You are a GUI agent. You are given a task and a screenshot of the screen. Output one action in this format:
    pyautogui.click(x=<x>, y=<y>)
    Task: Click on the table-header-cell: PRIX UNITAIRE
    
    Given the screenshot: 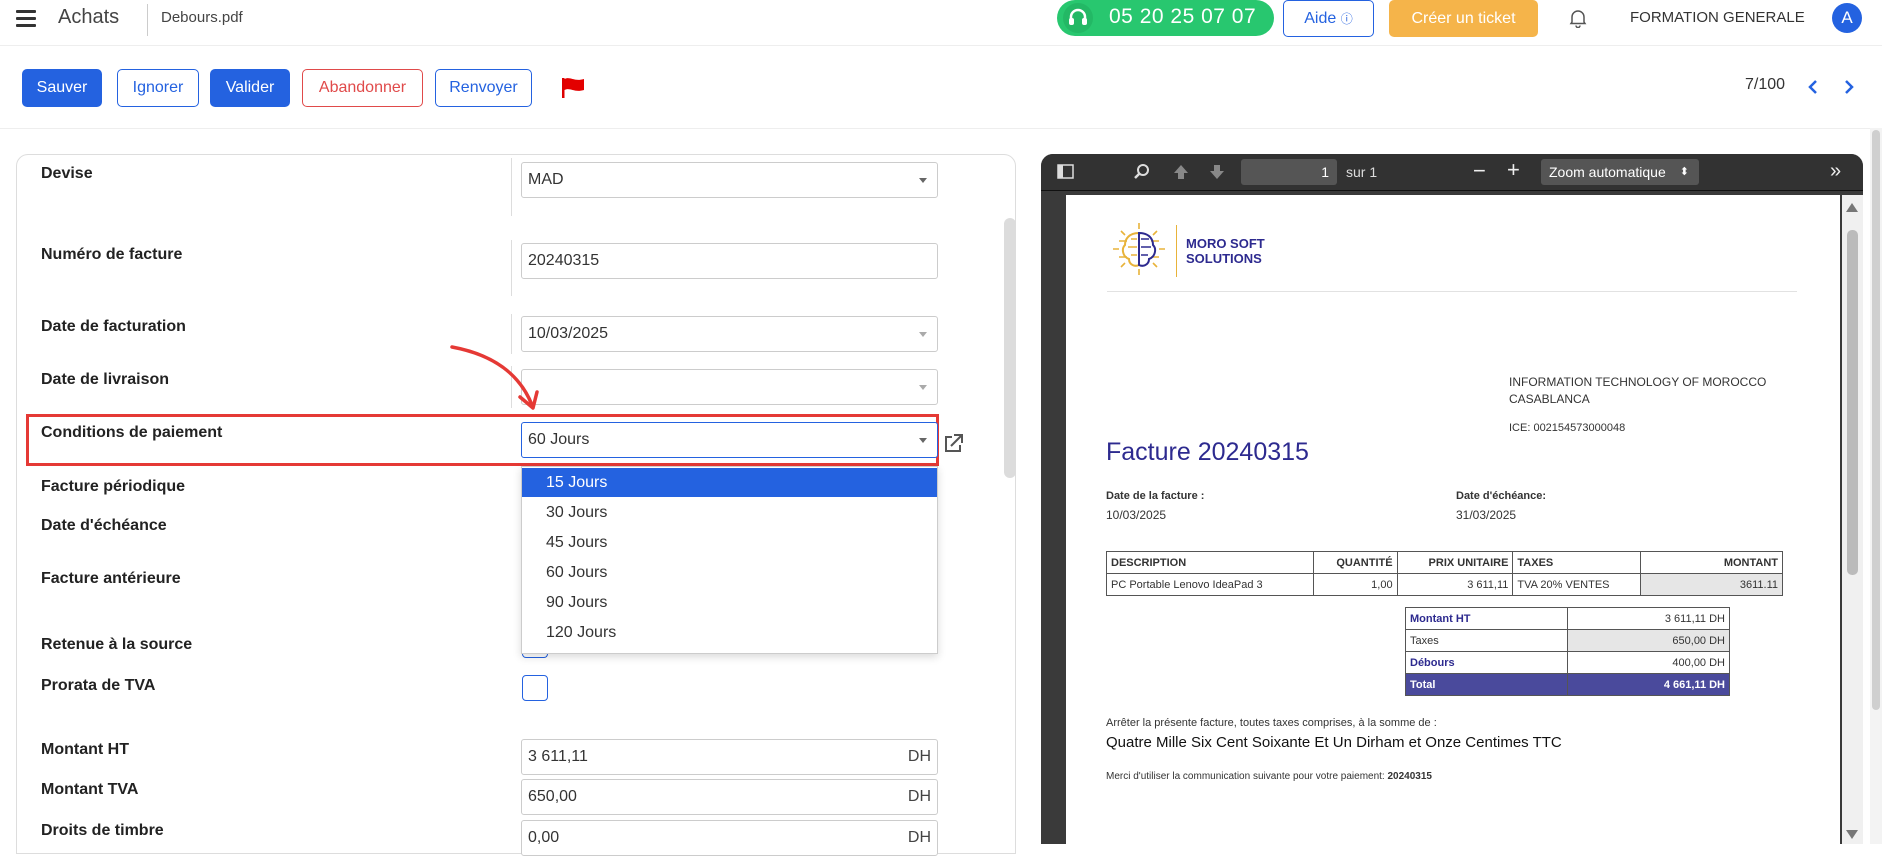 What is the action you would take?
    pyautogui.click(x=1455, y=562)
    